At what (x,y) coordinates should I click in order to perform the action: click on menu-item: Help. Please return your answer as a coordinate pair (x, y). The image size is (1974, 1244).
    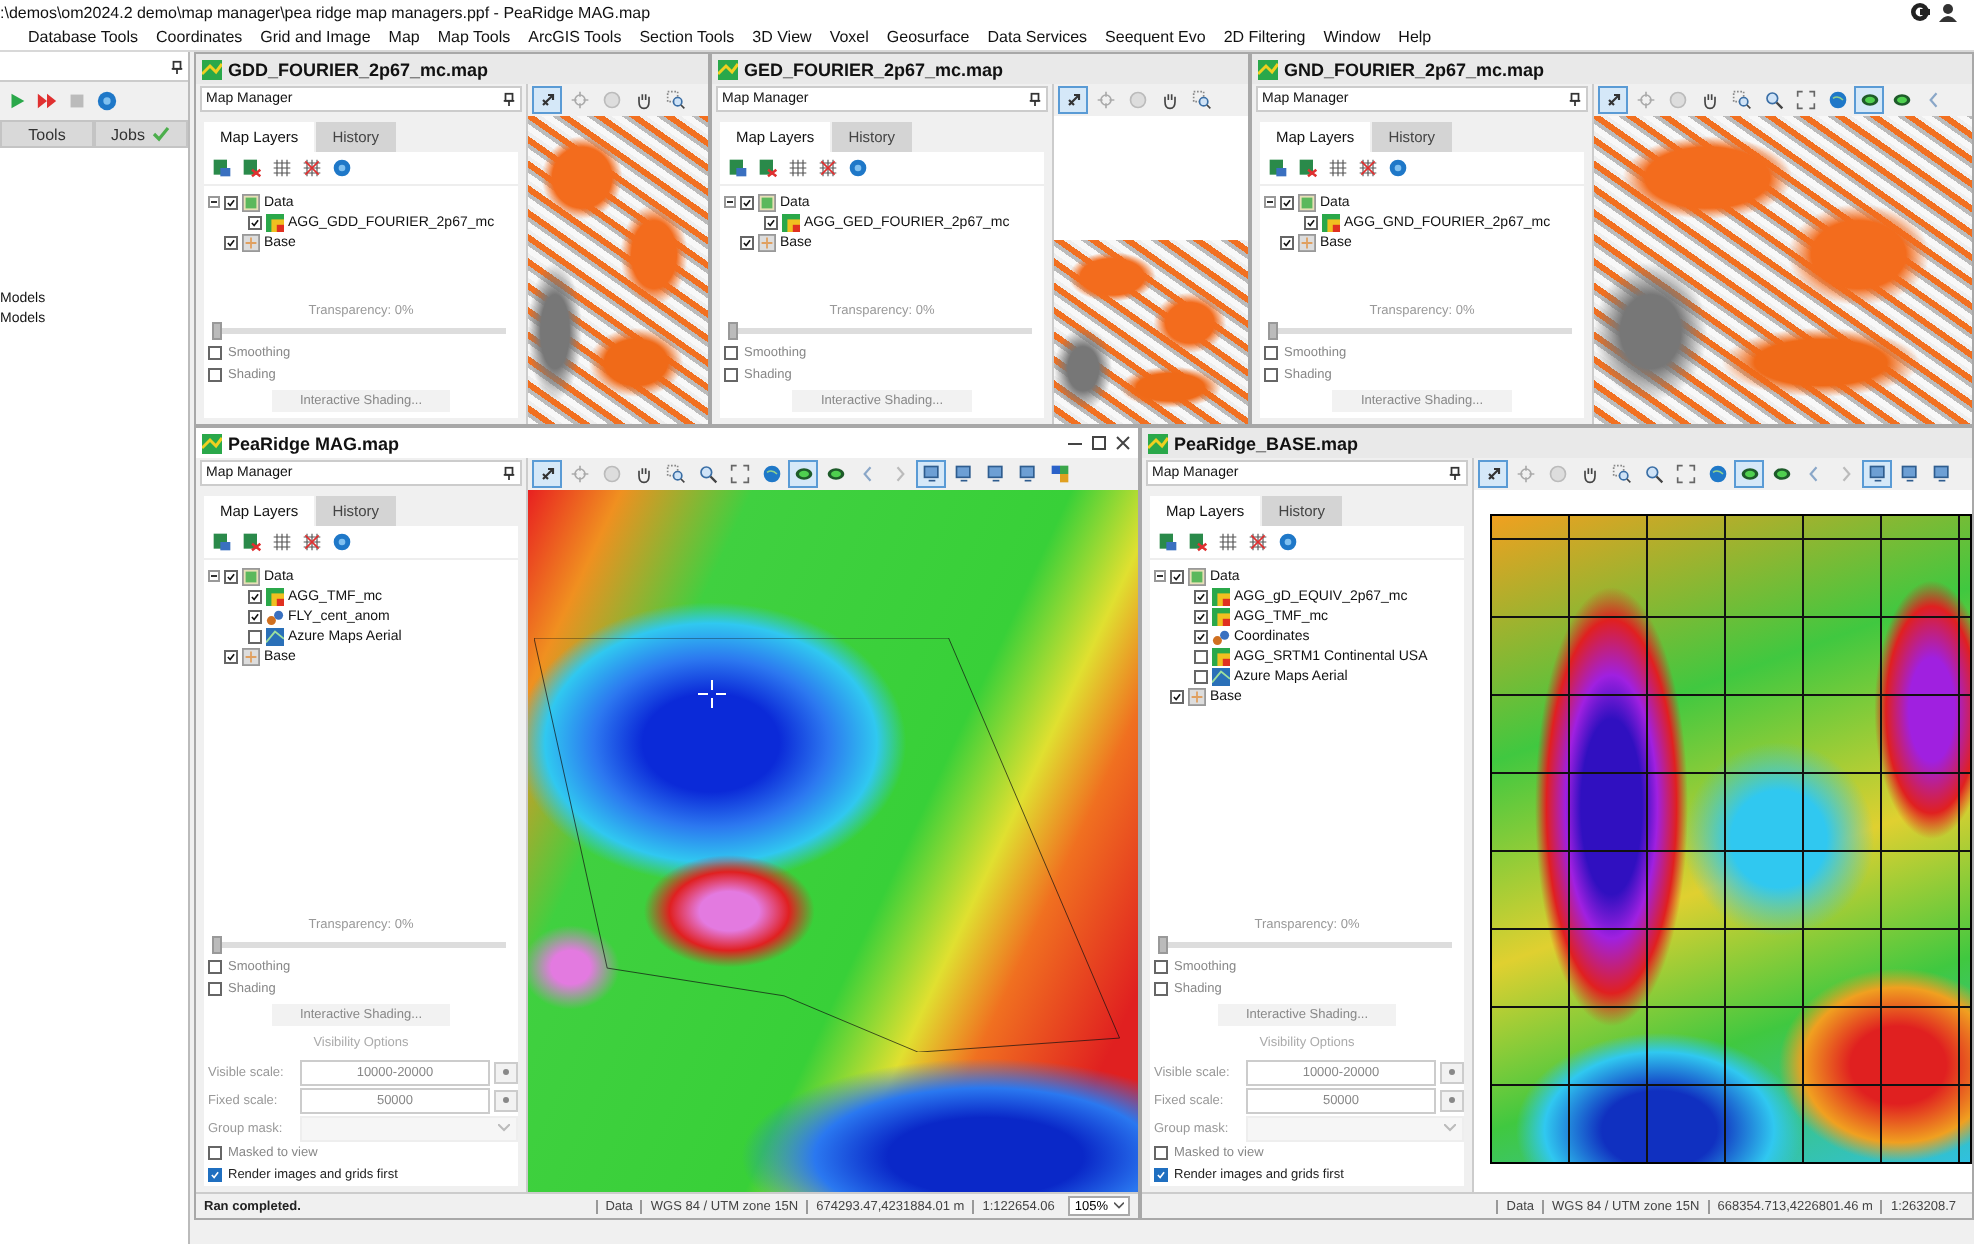
    Looking at the image, I should click on (1415, 37).